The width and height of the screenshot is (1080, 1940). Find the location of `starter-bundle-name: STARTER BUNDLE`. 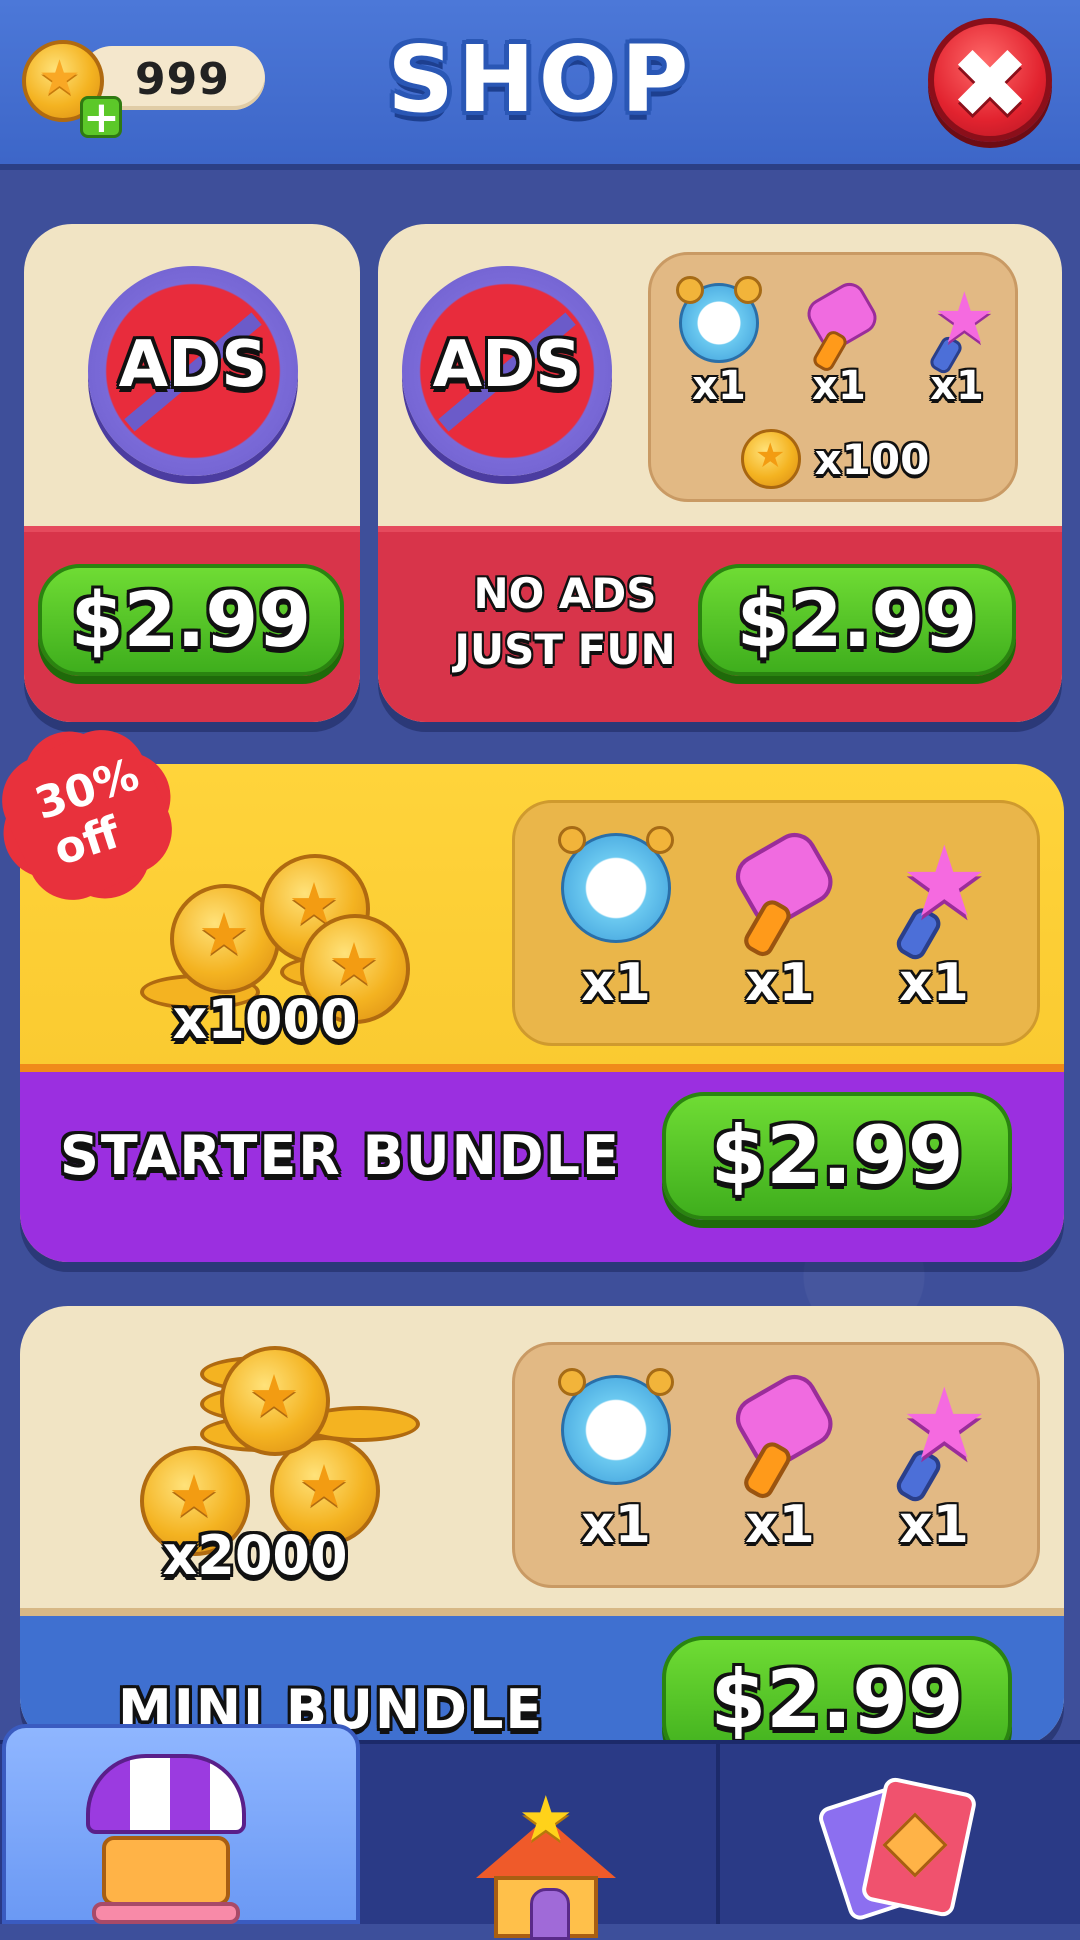

starter-bundle-name: STARTER BUNDLE is located at coordinates (340, 1155).